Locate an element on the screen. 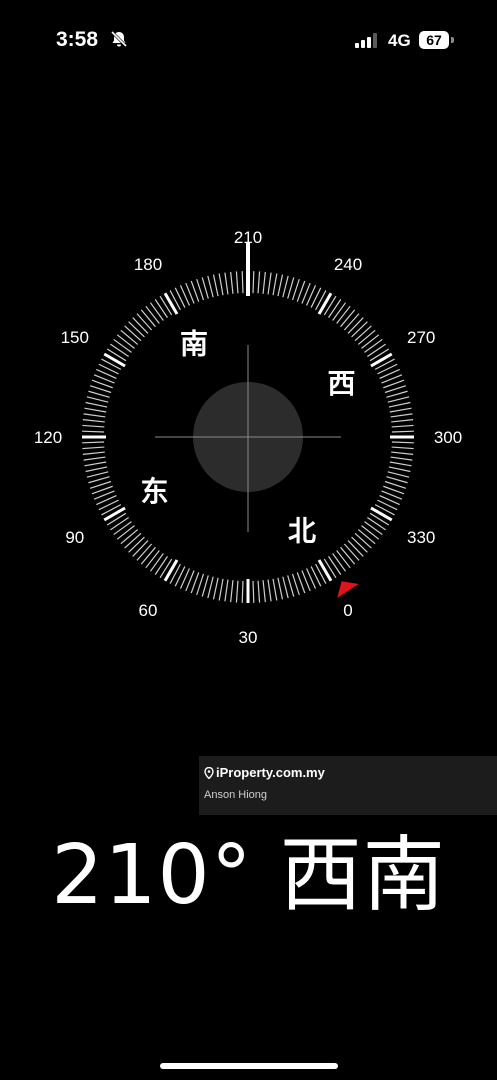  cardinal-north: 北 is located at coordinates (302, 531).